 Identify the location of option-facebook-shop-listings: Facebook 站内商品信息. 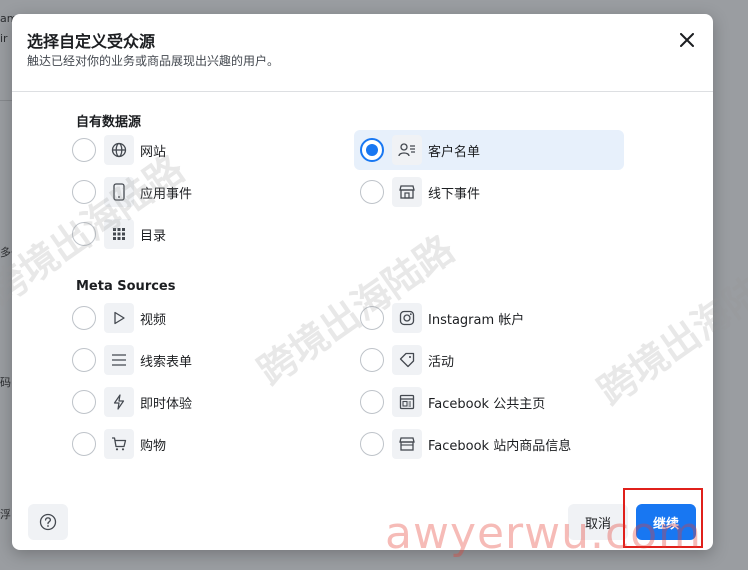
(492, 444).